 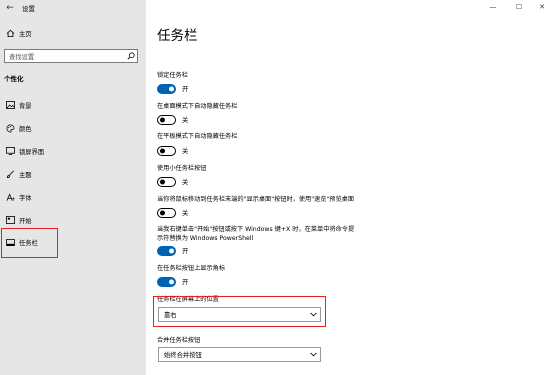 What do you see at coordinates (542, 7) in the screenshot?
I see `close-icon: ✕` at bounding box center [542, 7].